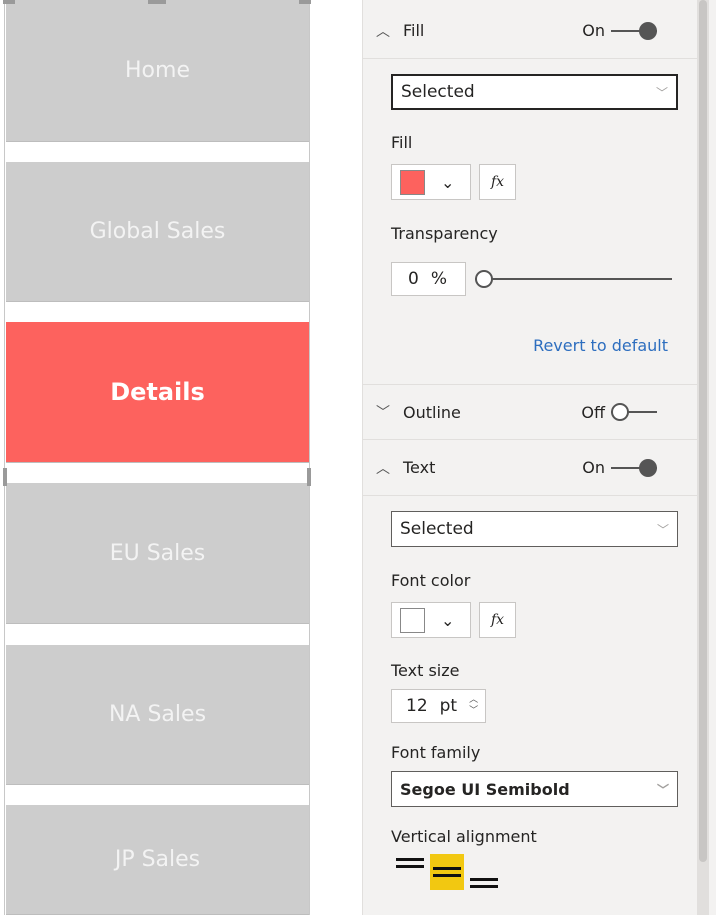  I want to click on fill-fx-button: fx, so click(497, 182).